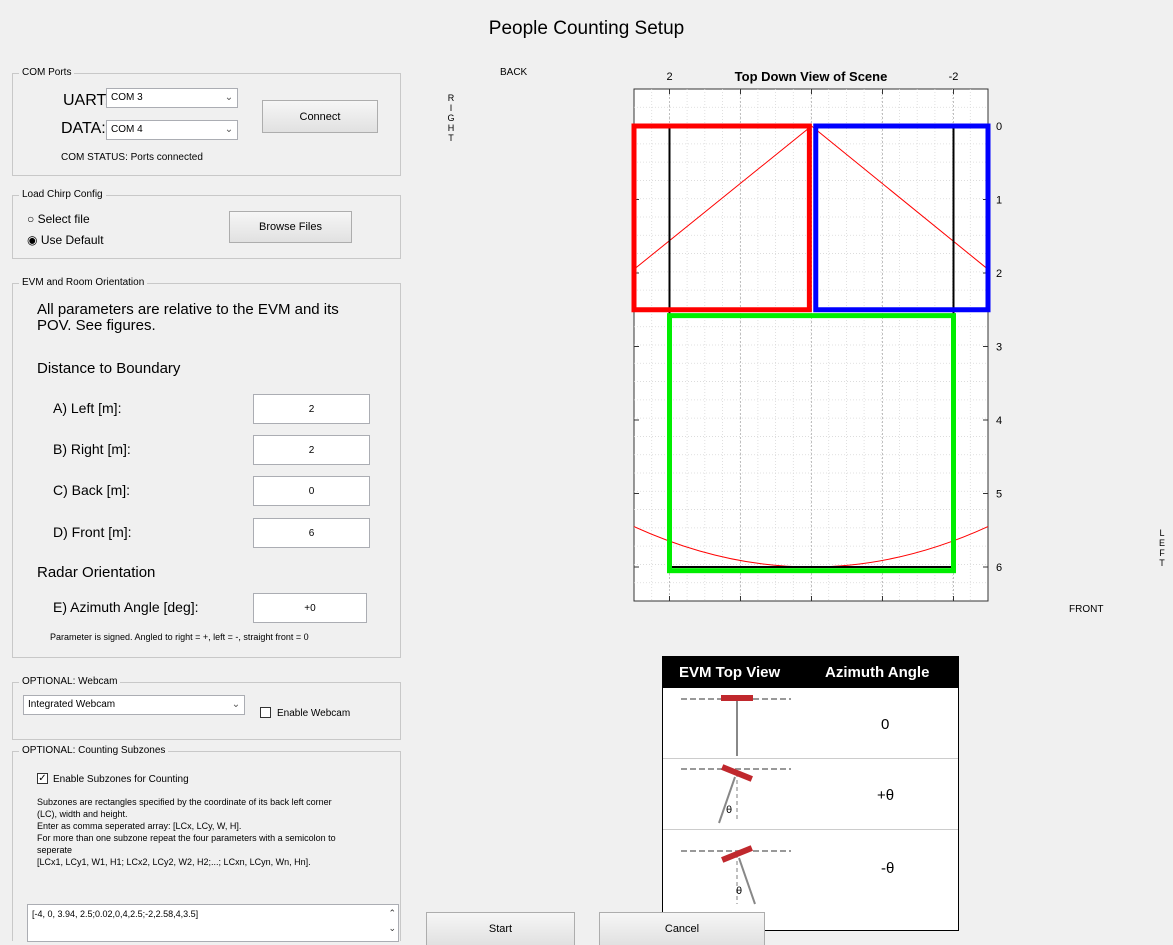  Describe the element at coordinates (83, 128) in the screenshot. I see `data-label: DATA:` at that location.